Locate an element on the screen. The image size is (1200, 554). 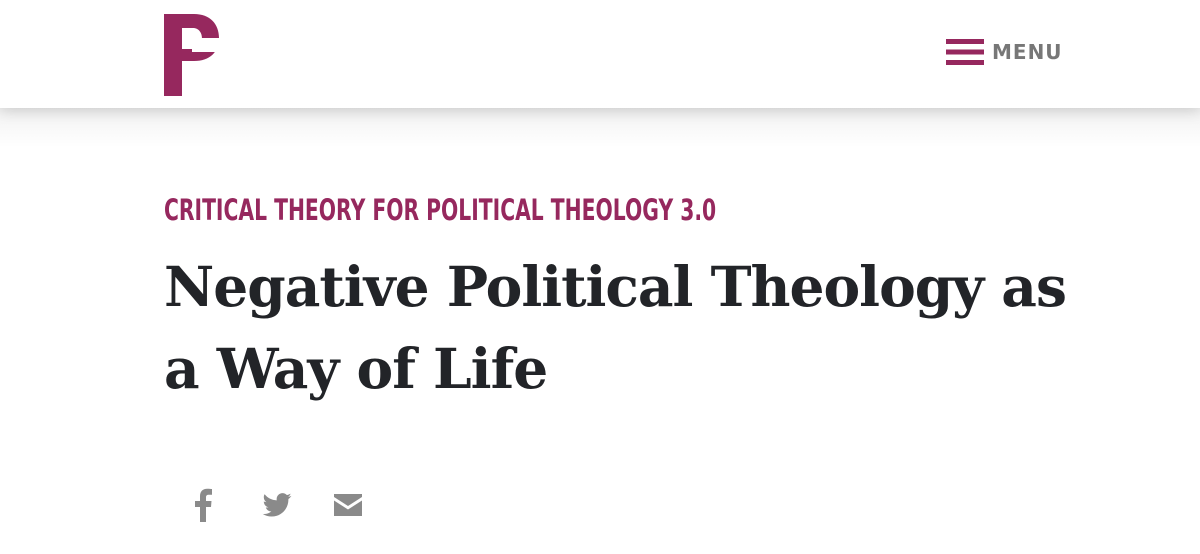
menu-button: MENU is located at coordinates (1004, 52).